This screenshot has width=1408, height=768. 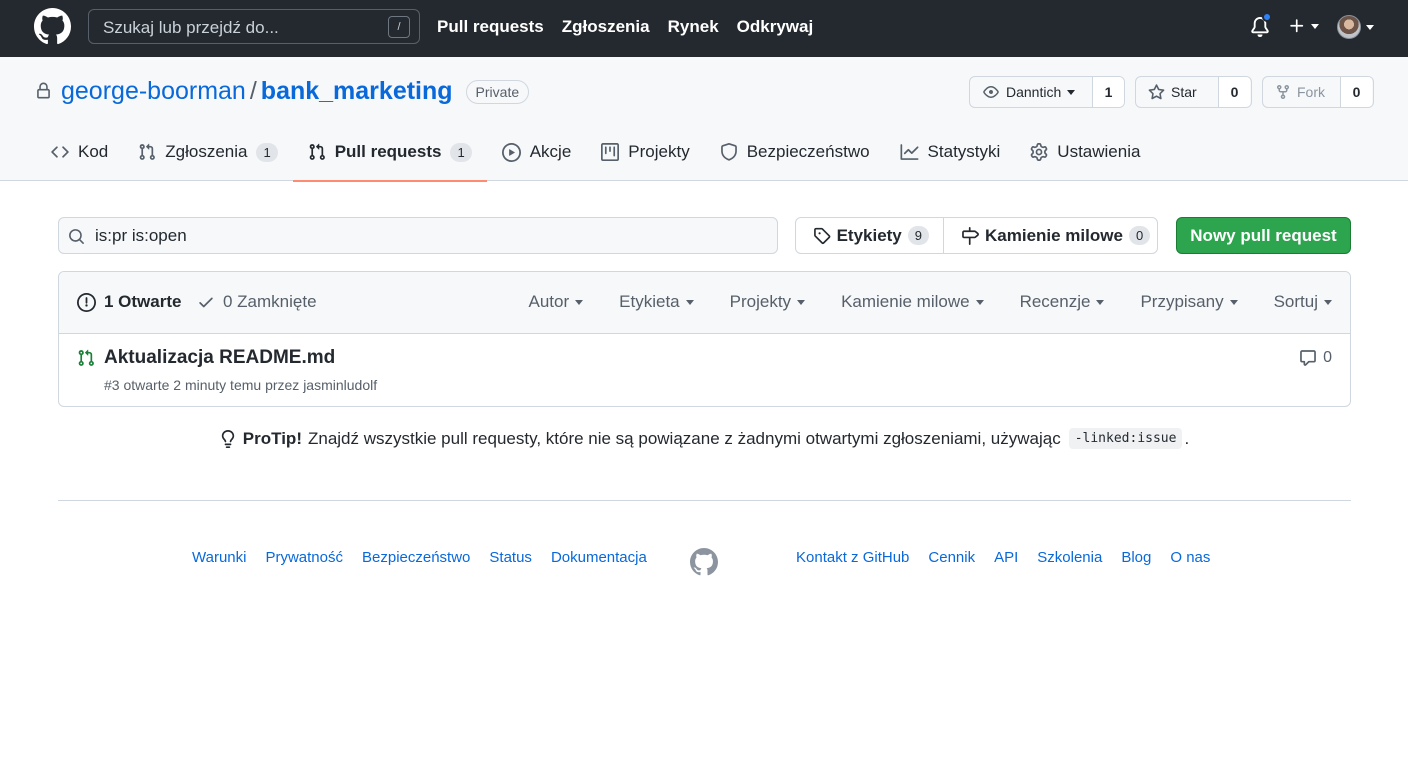 What do you see at coordinates (60, 152) in the screenshot?
I see `code-icon` at bounding box center [60, 152].